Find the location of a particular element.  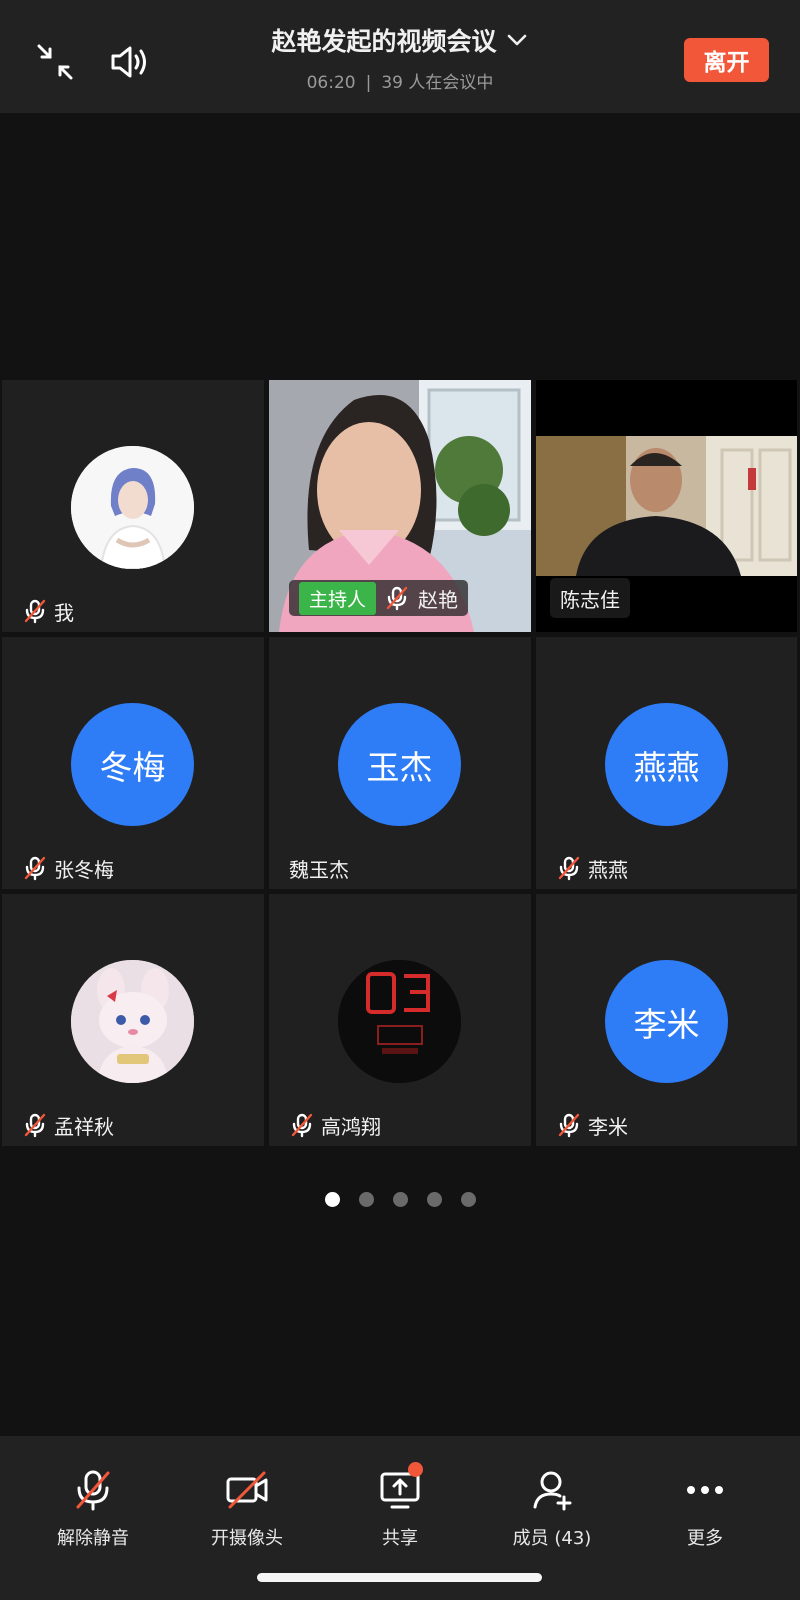

participant-name: 李米 is located at coordinates (608, 1126).